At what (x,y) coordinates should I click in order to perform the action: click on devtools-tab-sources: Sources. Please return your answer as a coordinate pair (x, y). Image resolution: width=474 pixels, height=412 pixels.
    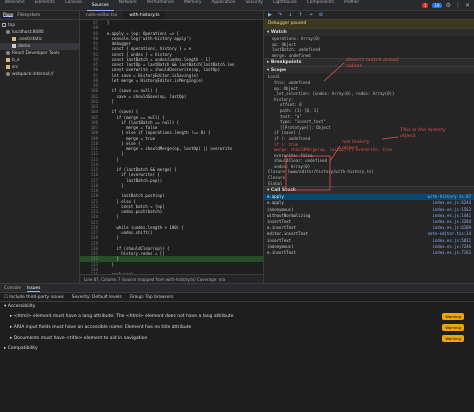
    Looking at the image, I should click on (100, 5).